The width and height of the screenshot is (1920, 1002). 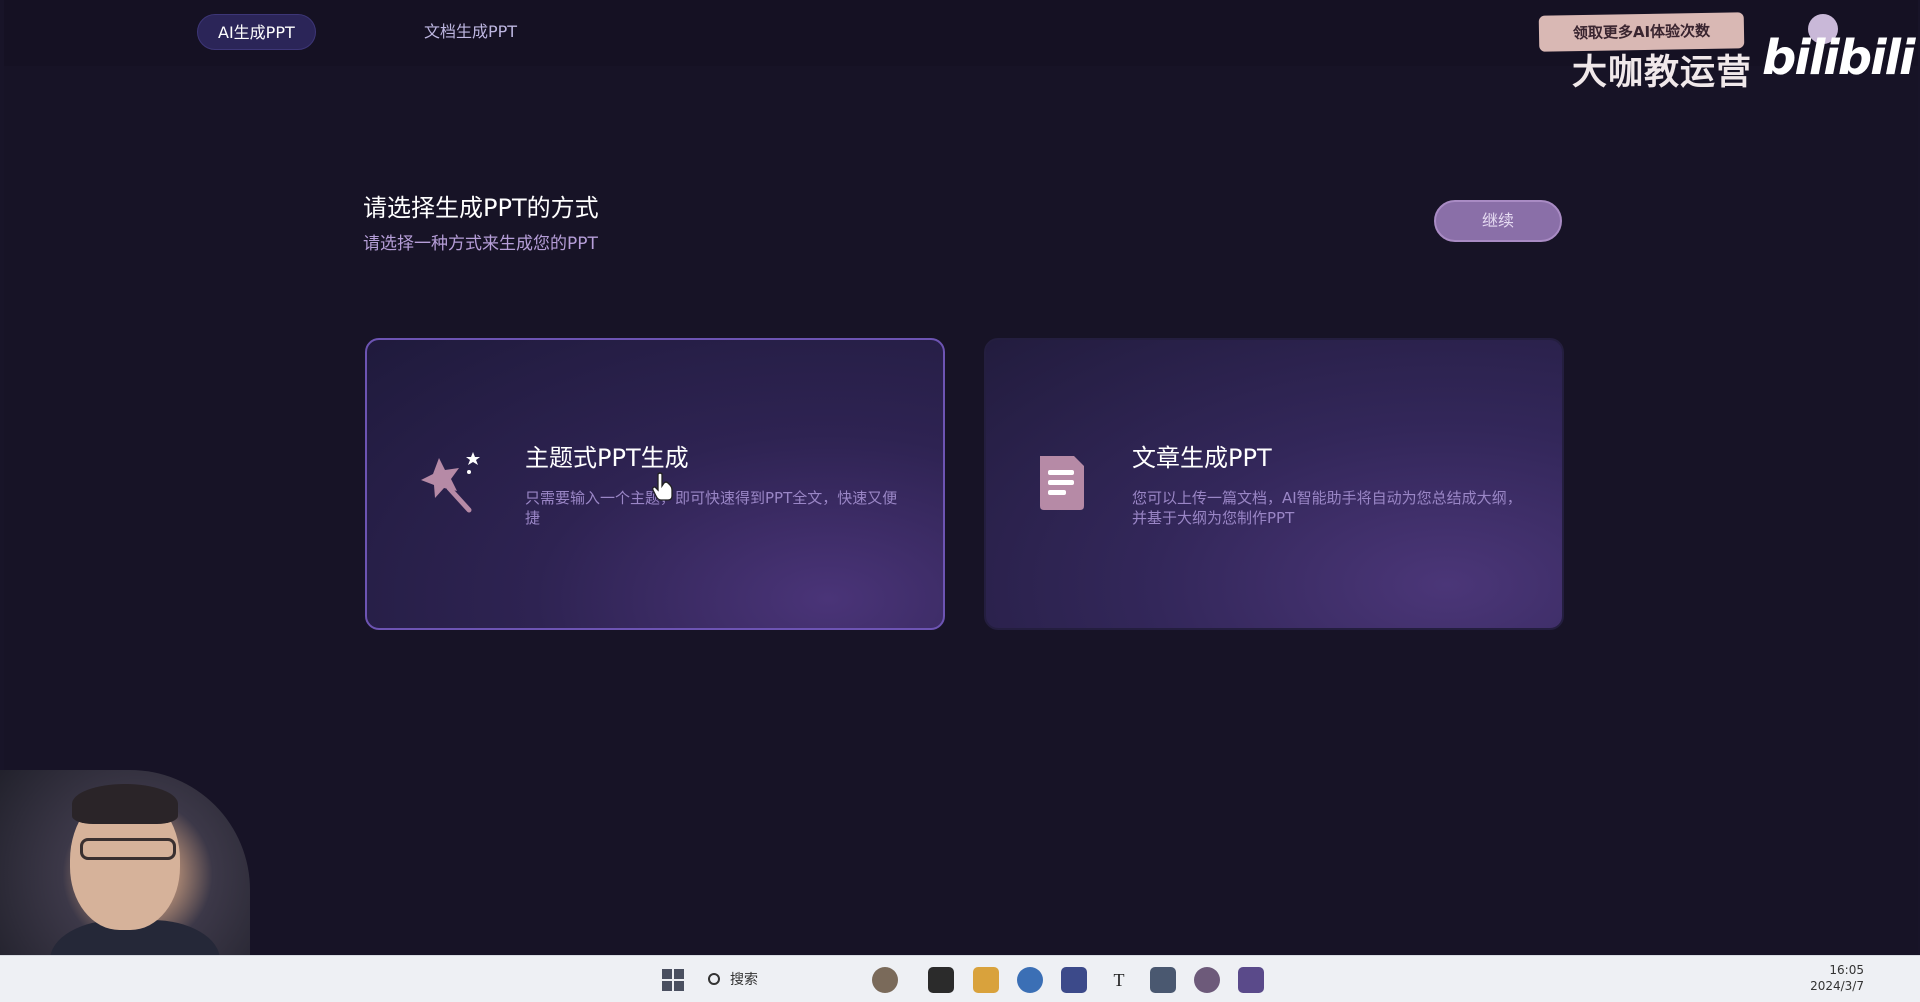 I want to click on card-description: 您可以上传一篇文档，AI智能助手将自动为您总结成大纲，并基于大纲为您制作PPT, so click(x=1327, y=508).